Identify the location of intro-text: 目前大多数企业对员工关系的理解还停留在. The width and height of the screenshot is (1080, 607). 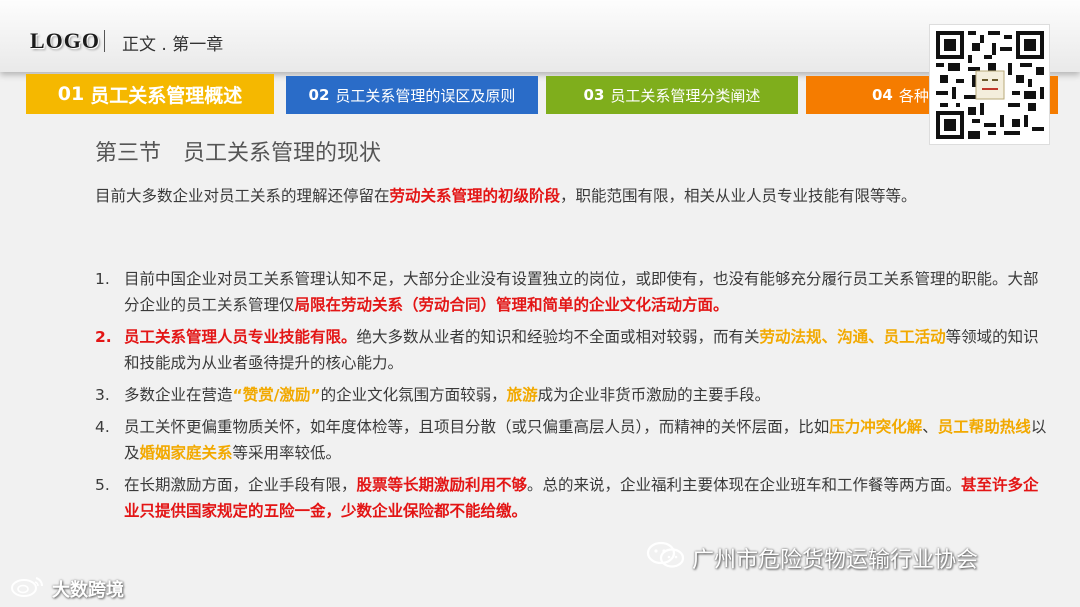
(242, 196).